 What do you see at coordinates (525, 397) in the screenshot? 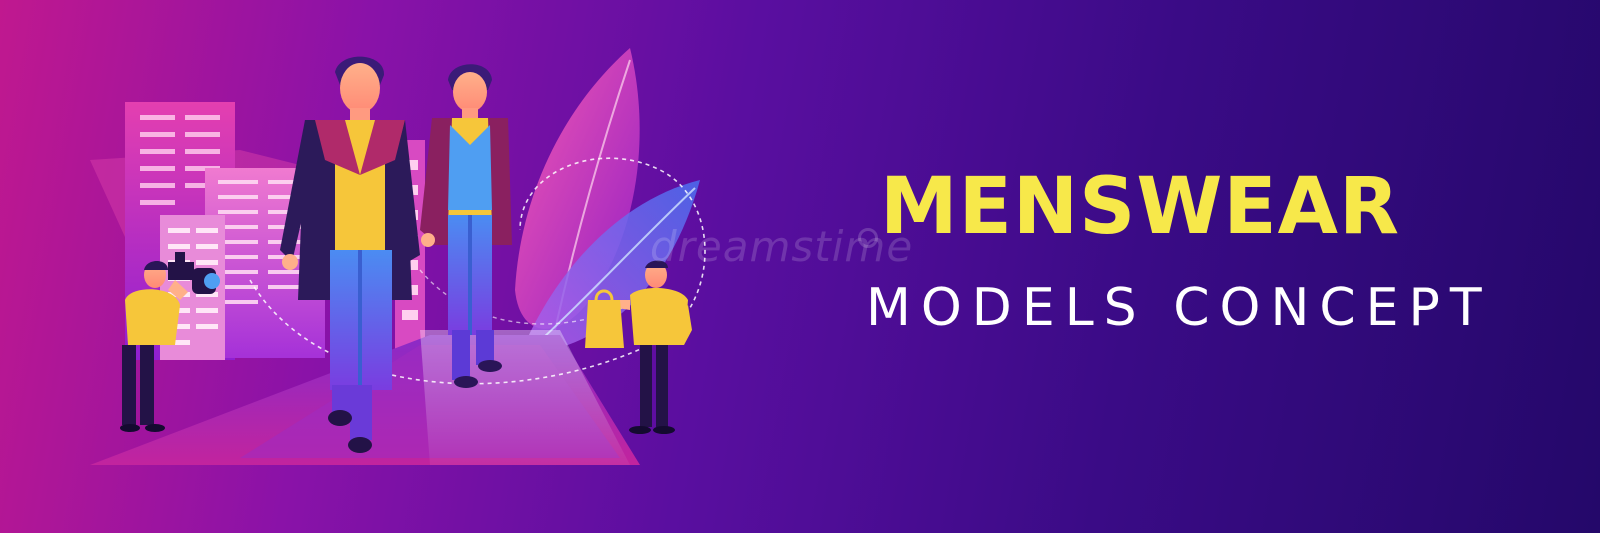
I see `spotlight` at bounding box center [525, 397].